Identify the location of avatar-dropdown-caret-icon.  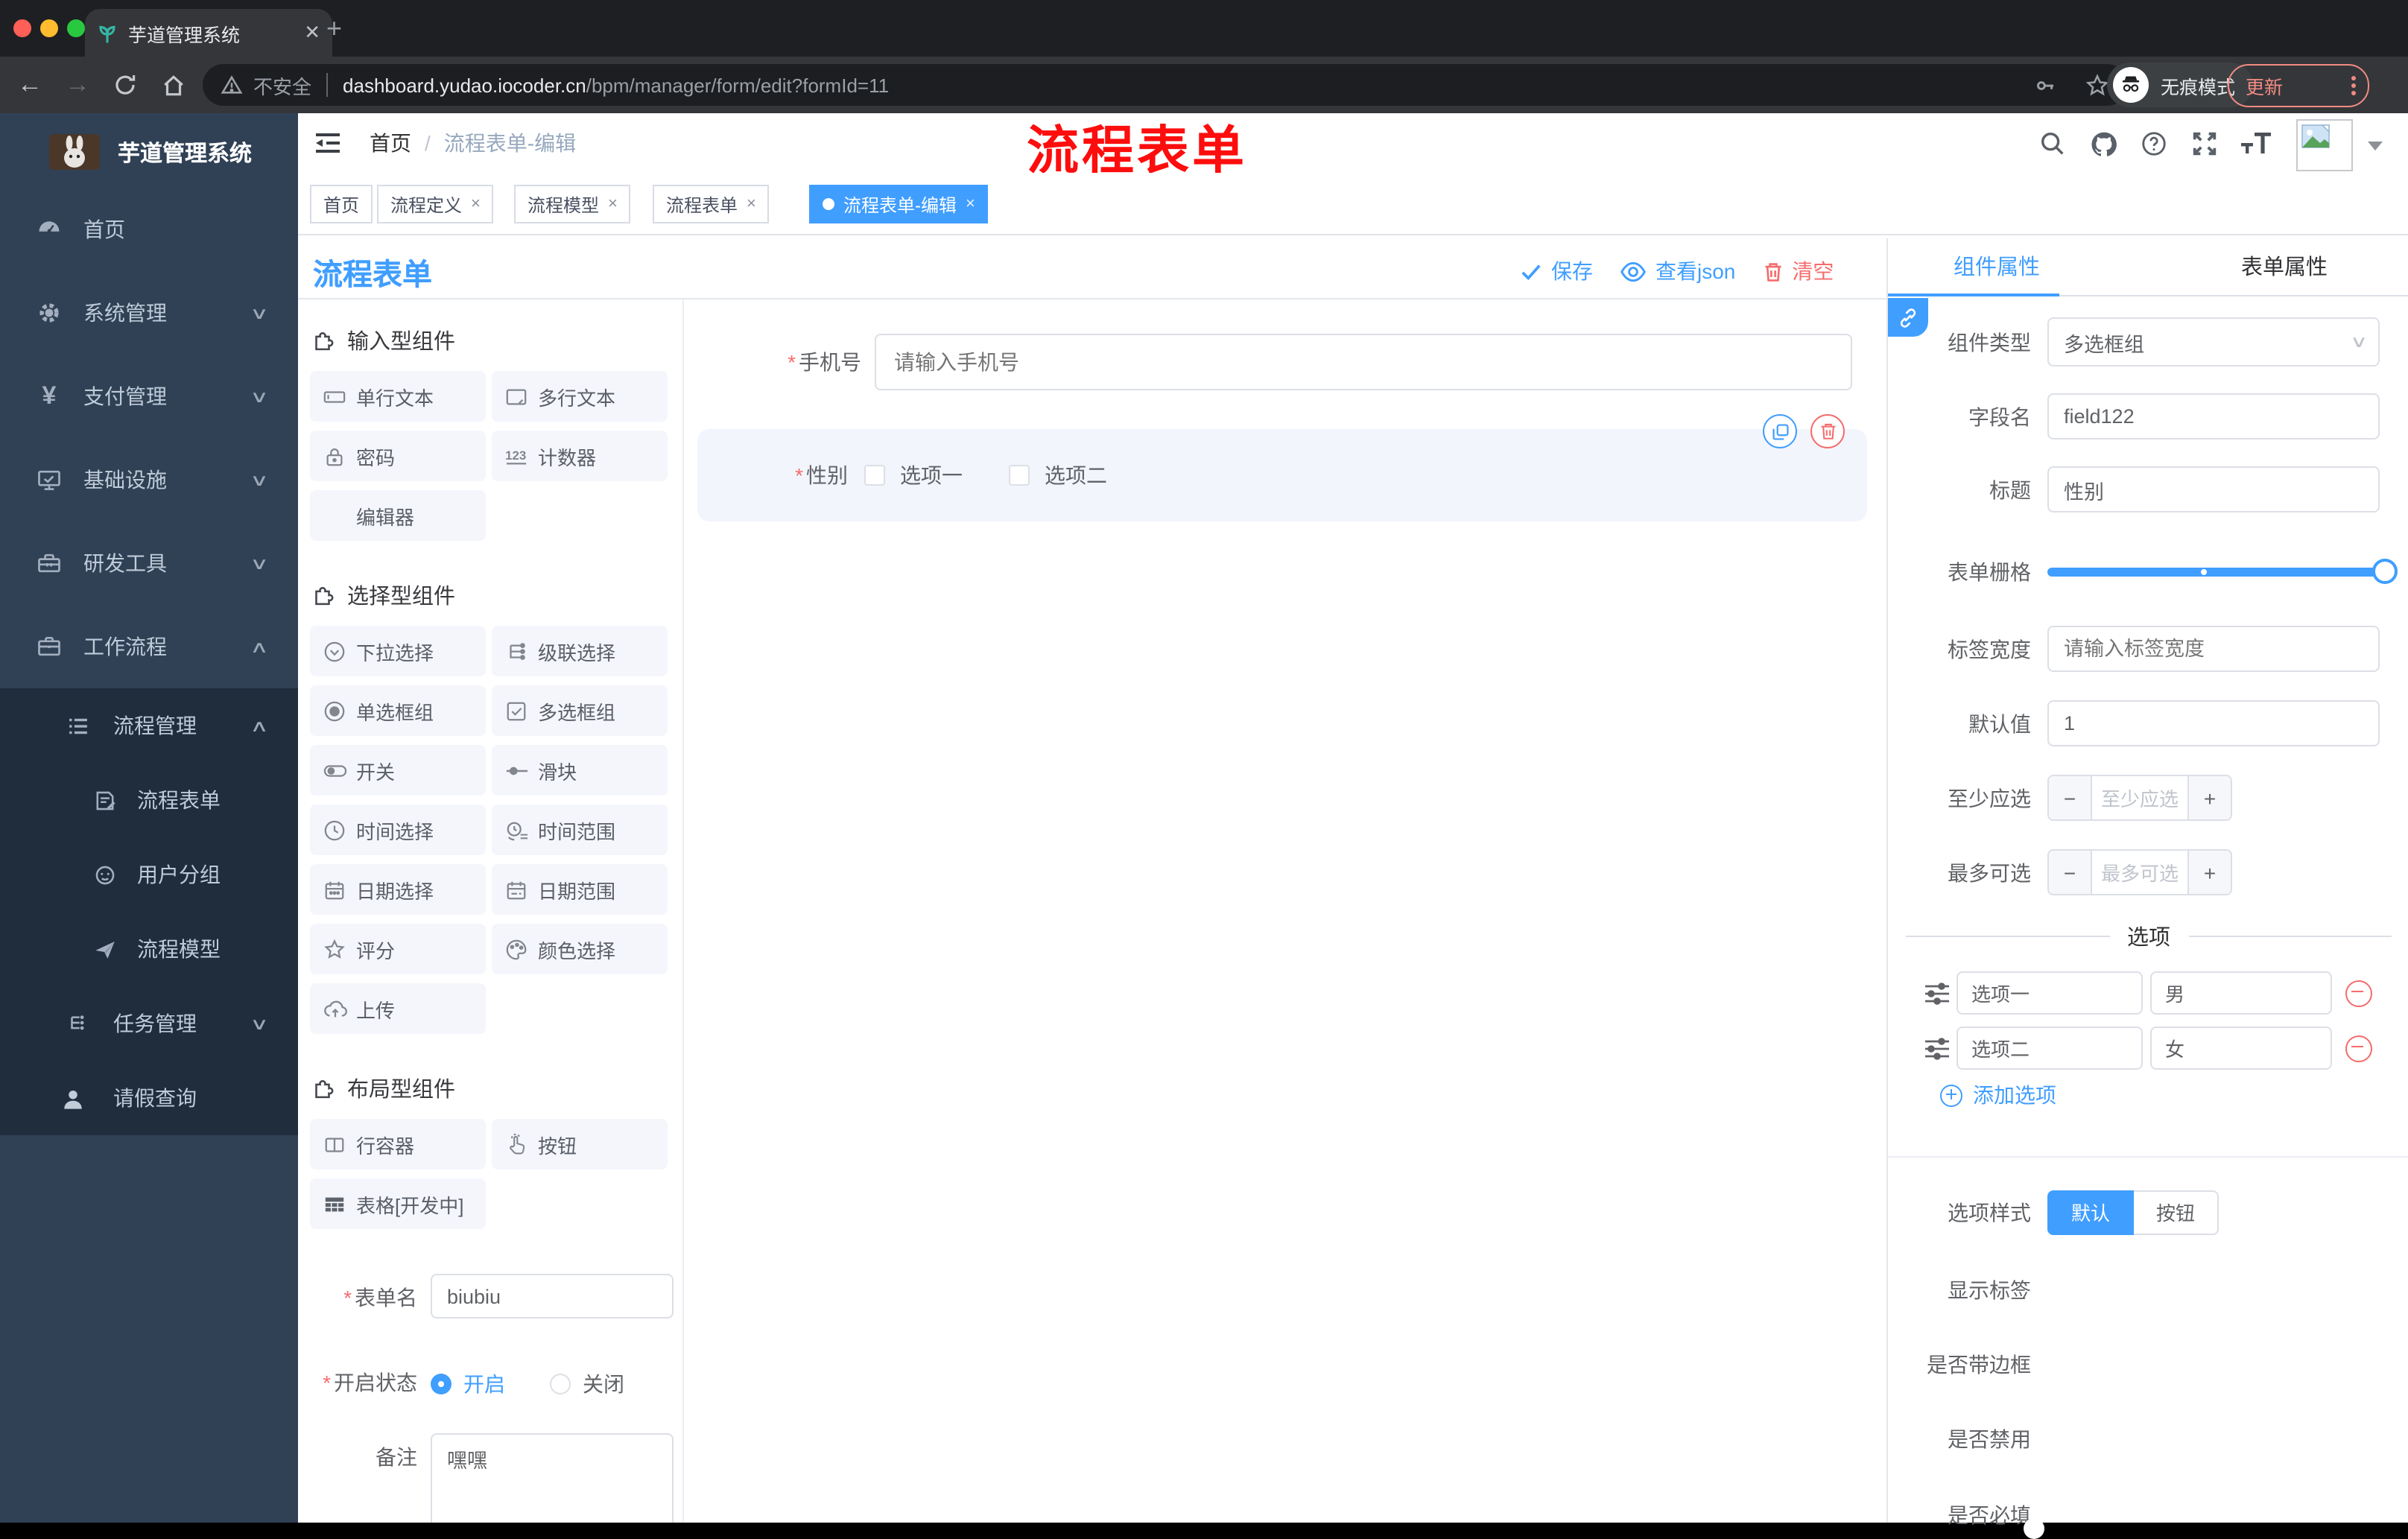
(2375, 146).